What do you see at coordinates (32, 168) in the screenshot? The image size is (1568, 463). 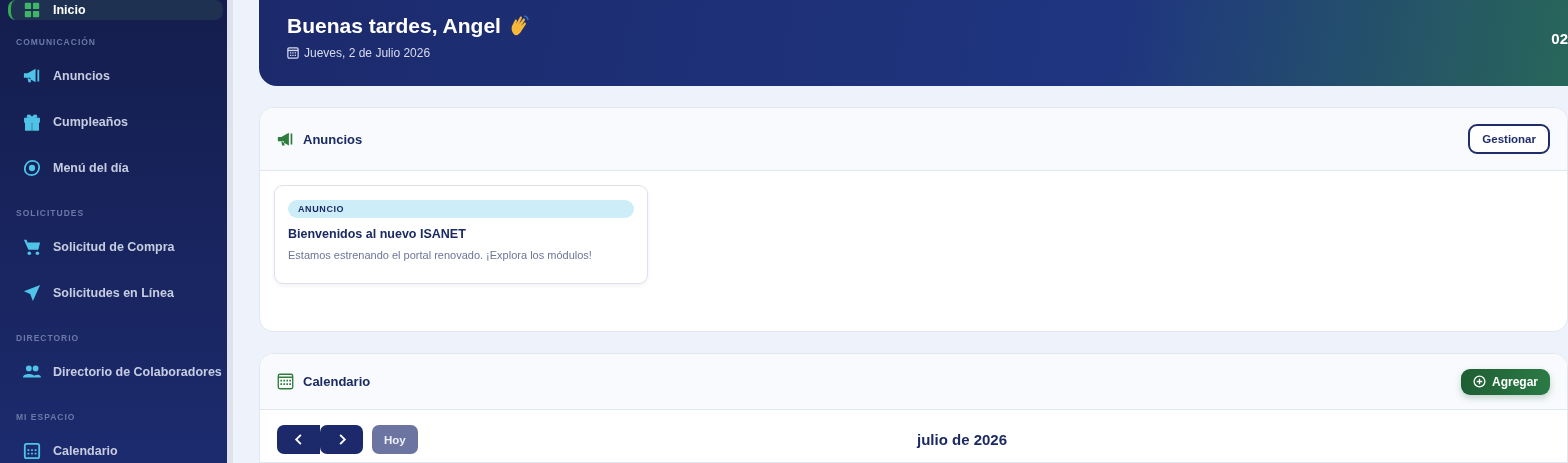 I see `fried-egg-icon` at bounding box center [32, 168].